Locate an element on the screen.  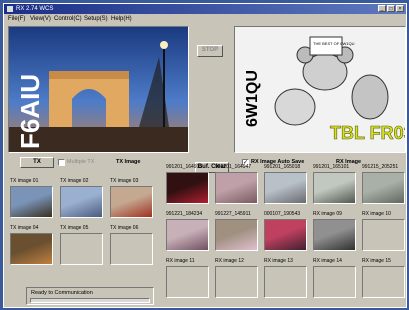
rx-thumbnail: 991227_145911 is located at coordinates (237, 233).